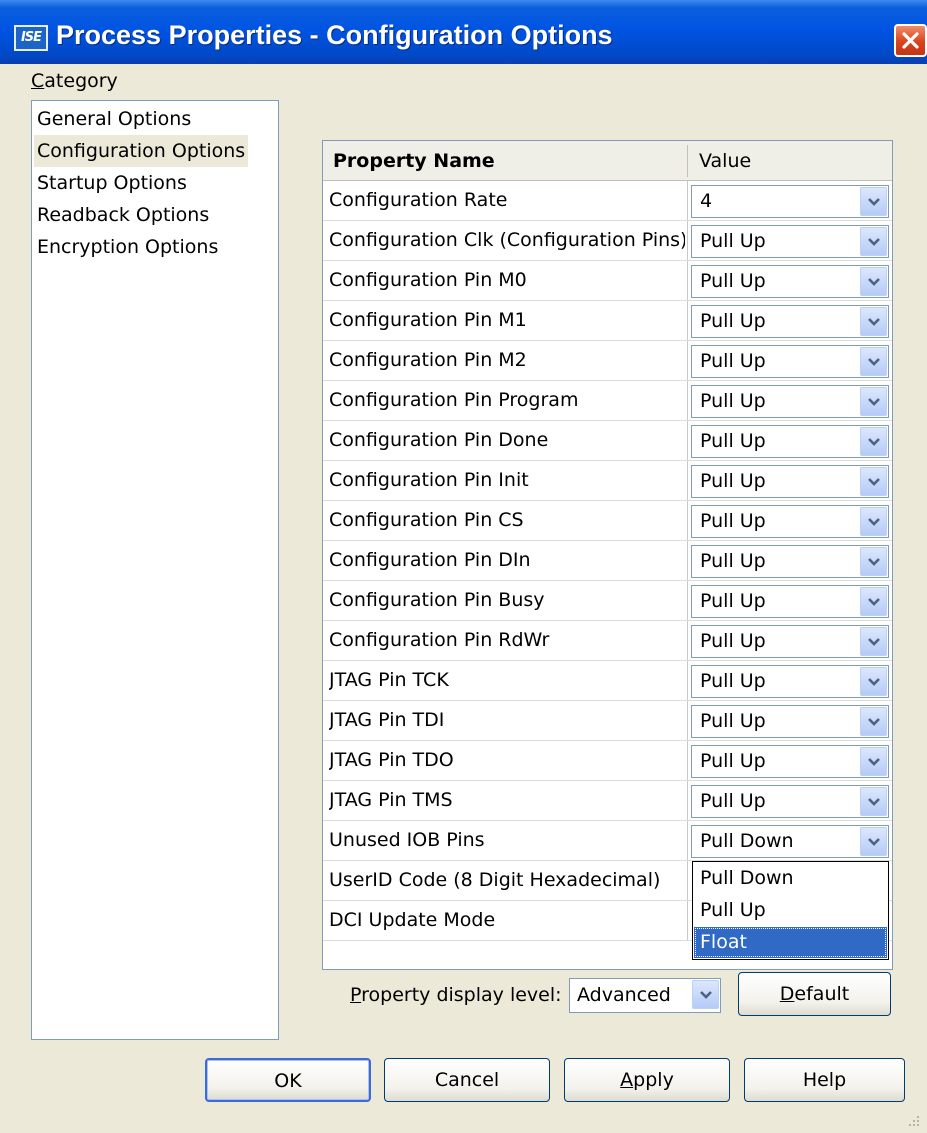  I want to click on table-row: Configuration Pin Program Pull Up, so click(607, 401).